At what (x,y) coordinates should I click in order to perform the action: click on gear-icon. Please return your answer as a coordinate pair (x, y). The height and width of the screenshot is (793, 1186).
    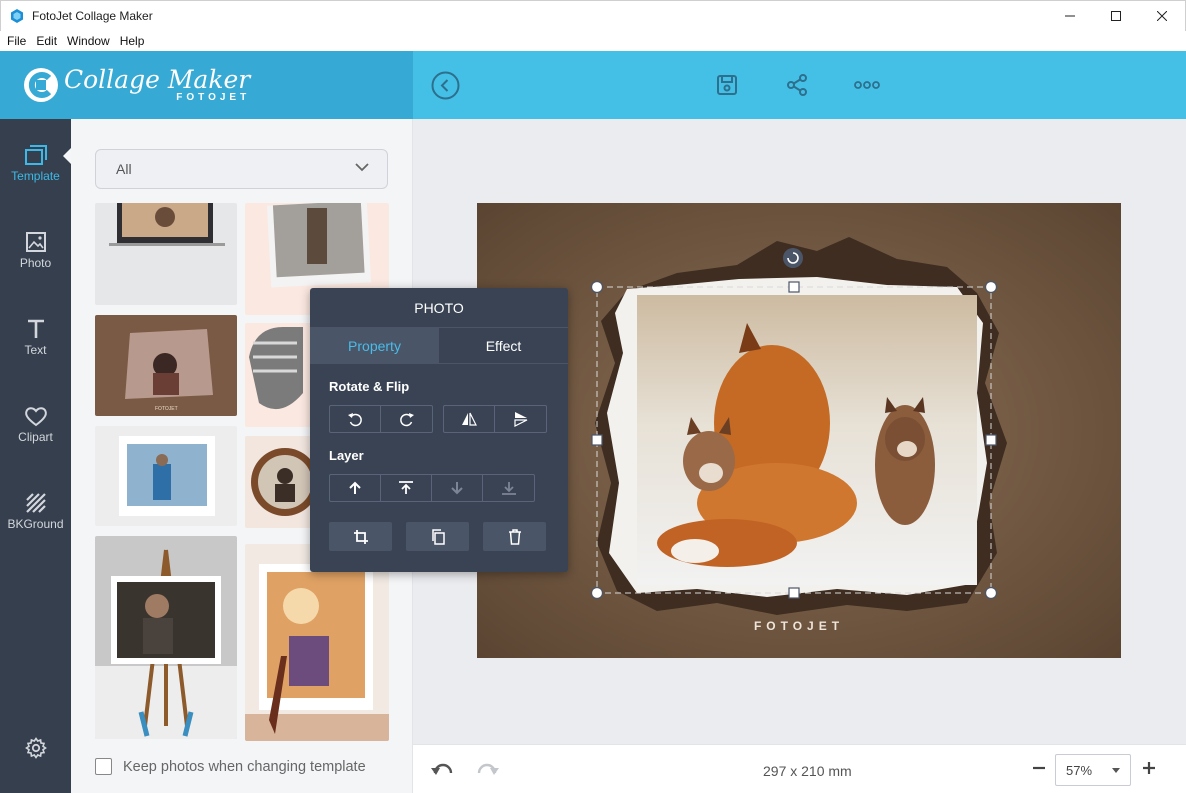
    Looking at the image, I should click on (36, 748).